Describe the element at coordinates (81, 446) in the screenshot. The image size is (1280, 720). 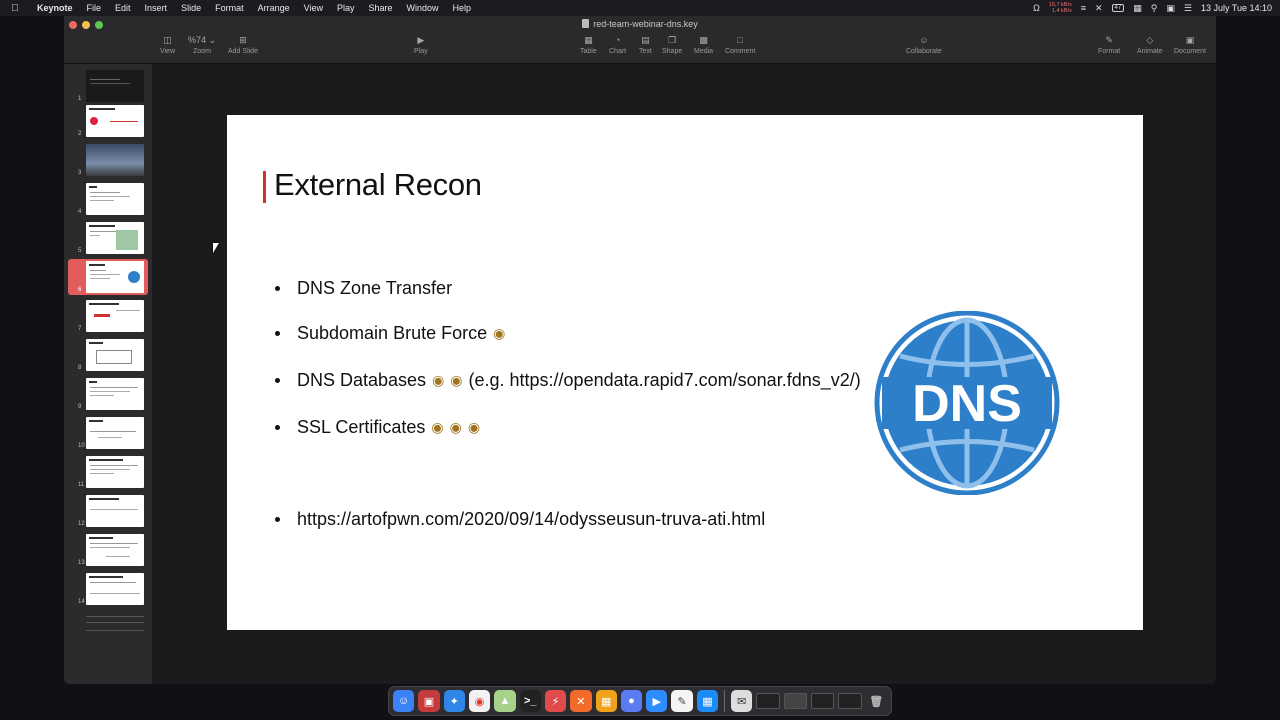
I see `slide-number: 10` at that location.